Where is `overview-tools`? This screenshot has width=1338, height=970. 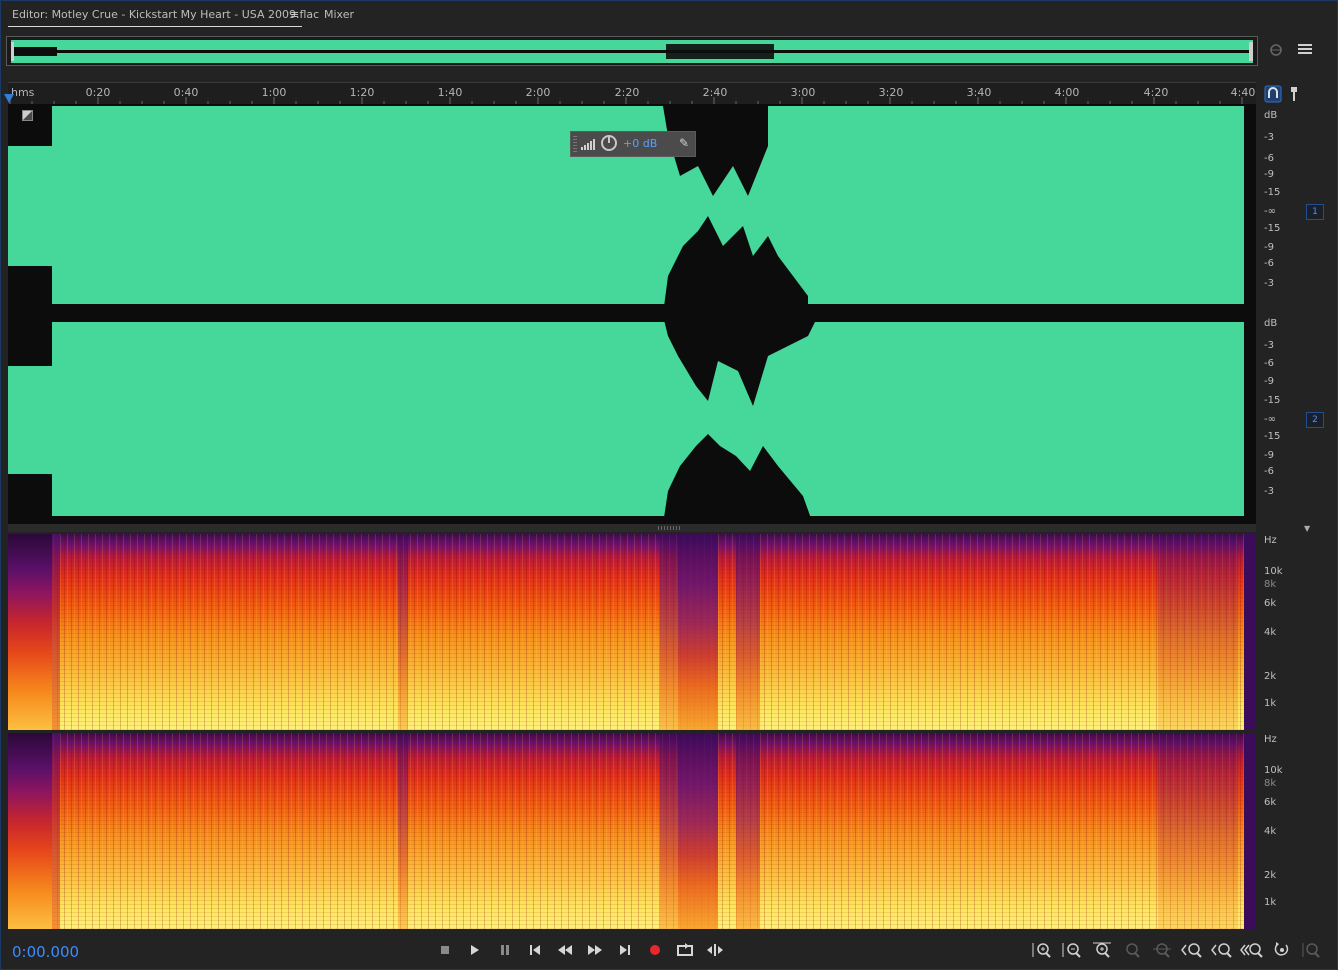
overview-tools is located at coordinates (1296, 52).